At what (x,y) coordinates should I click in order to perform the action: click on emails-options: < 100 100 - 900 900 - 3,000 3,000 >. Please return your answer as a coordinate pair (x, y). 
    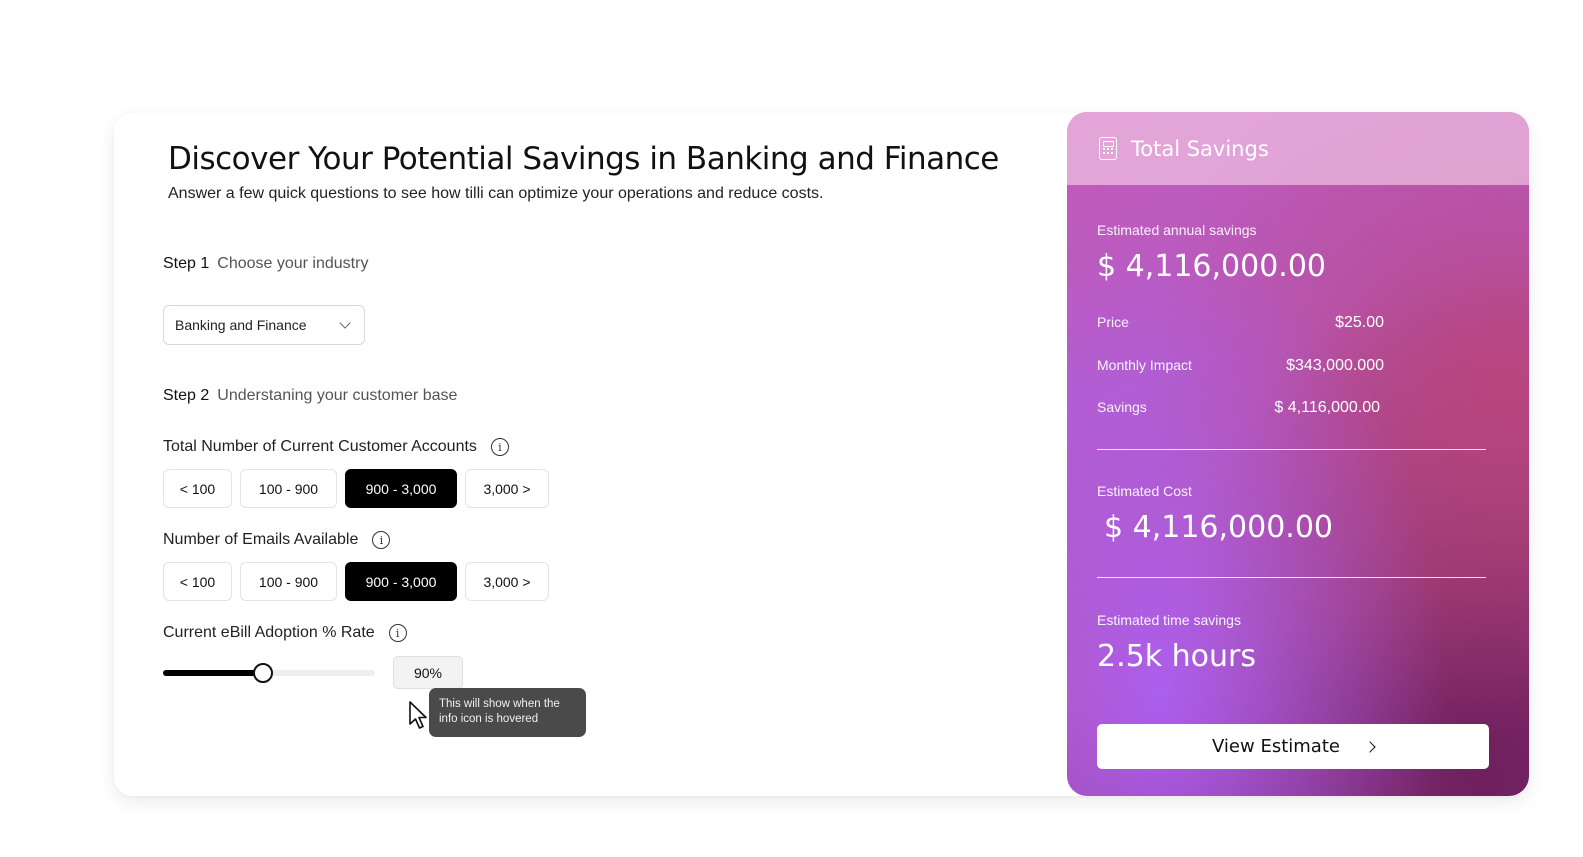
    Looking at the image, I should click on (356, 581).